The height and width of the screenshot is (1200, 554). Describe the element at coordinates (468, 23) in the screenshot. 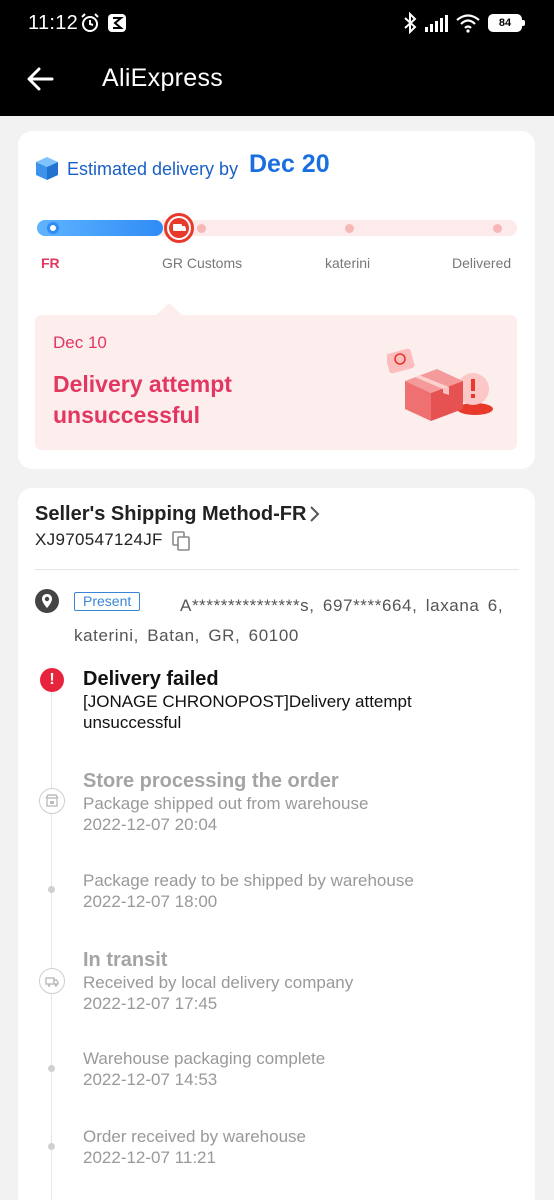

I see `wifi-icon` at that location.